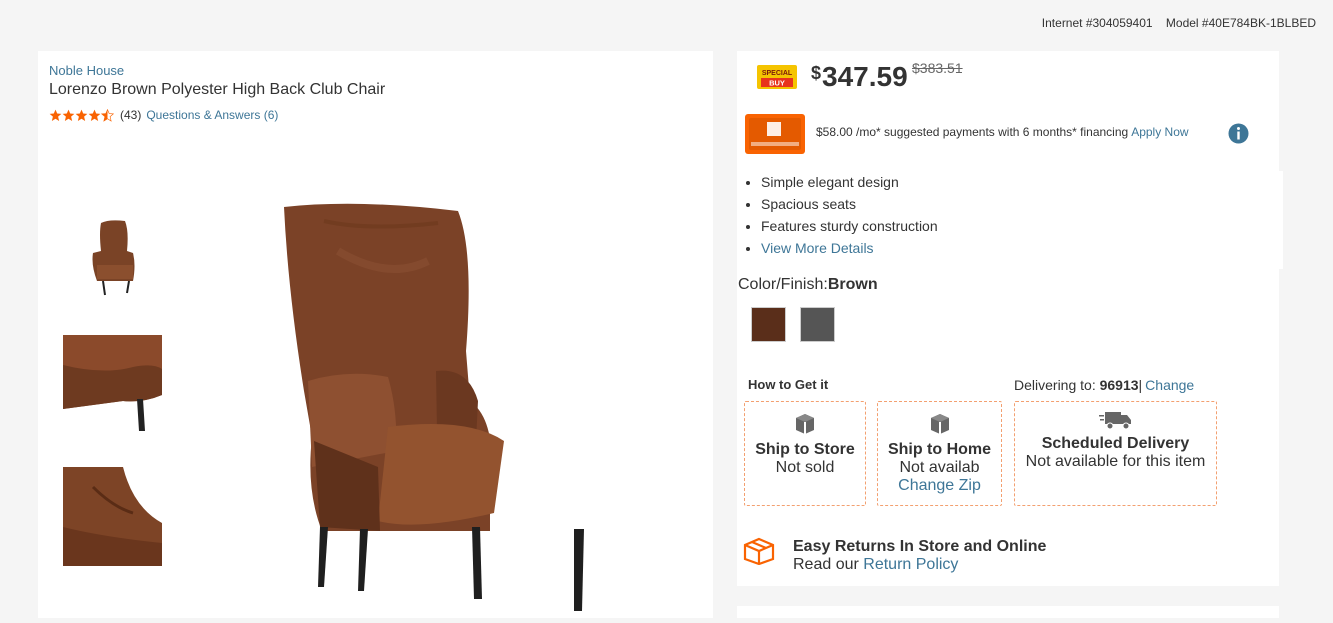 This screenshot has height=623, width=1333. Describe the element at coordinates (759, 551) in the screenshot. I see `return-box-icon` at that location.